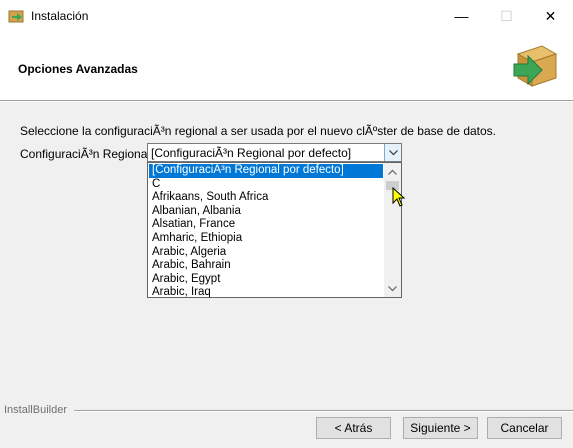 Image resolution: width=573 pixels, height=448 pixels. What do you see at coordinates (286, 101) in the screenshot?
I see `header-divider-highlight` at bounding box center [286, 101].